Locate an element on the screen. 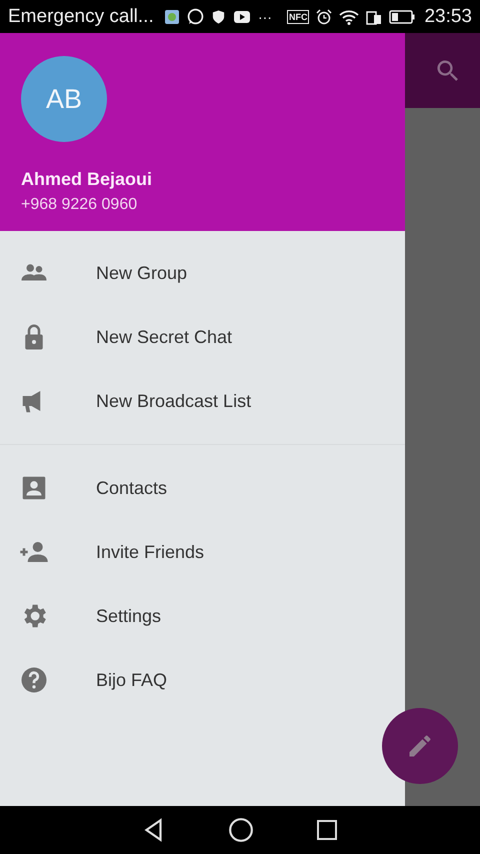 Image resolution: width=480 pixels, height=854 pixels. menu-item: Invite Friends is located at coordinates (202, 552).